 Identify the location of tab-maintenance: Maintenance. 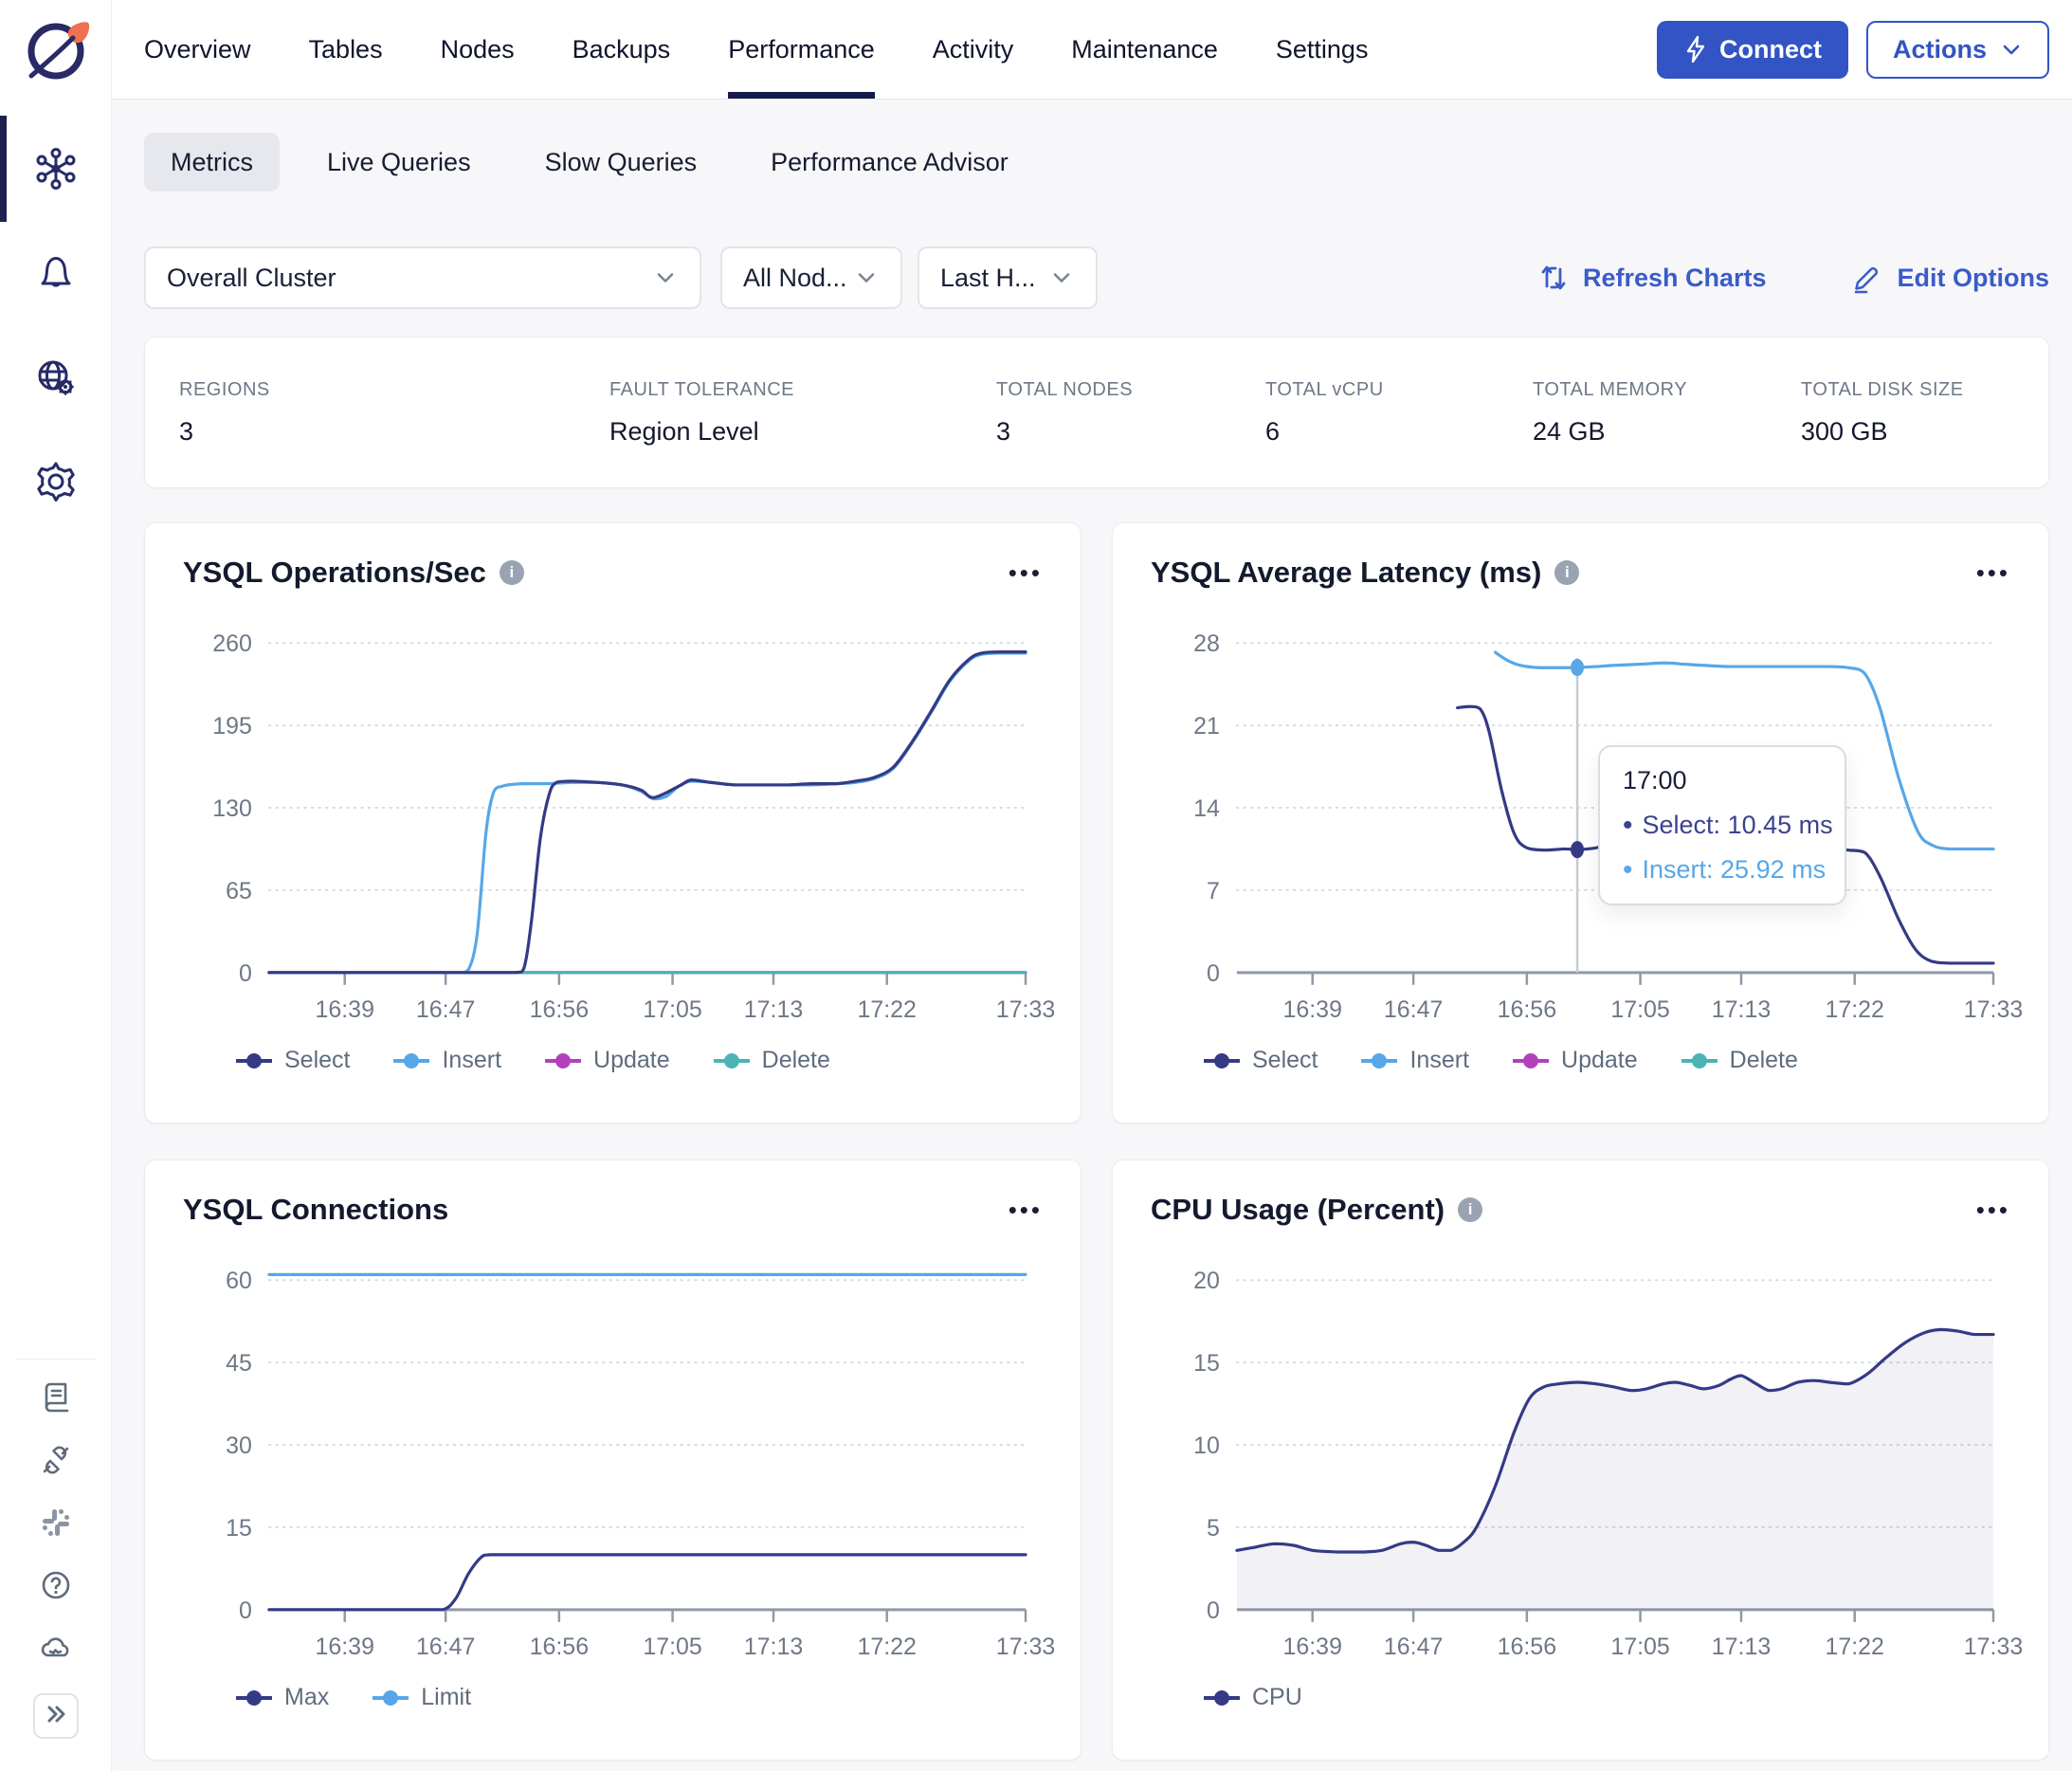
(1144, 49).